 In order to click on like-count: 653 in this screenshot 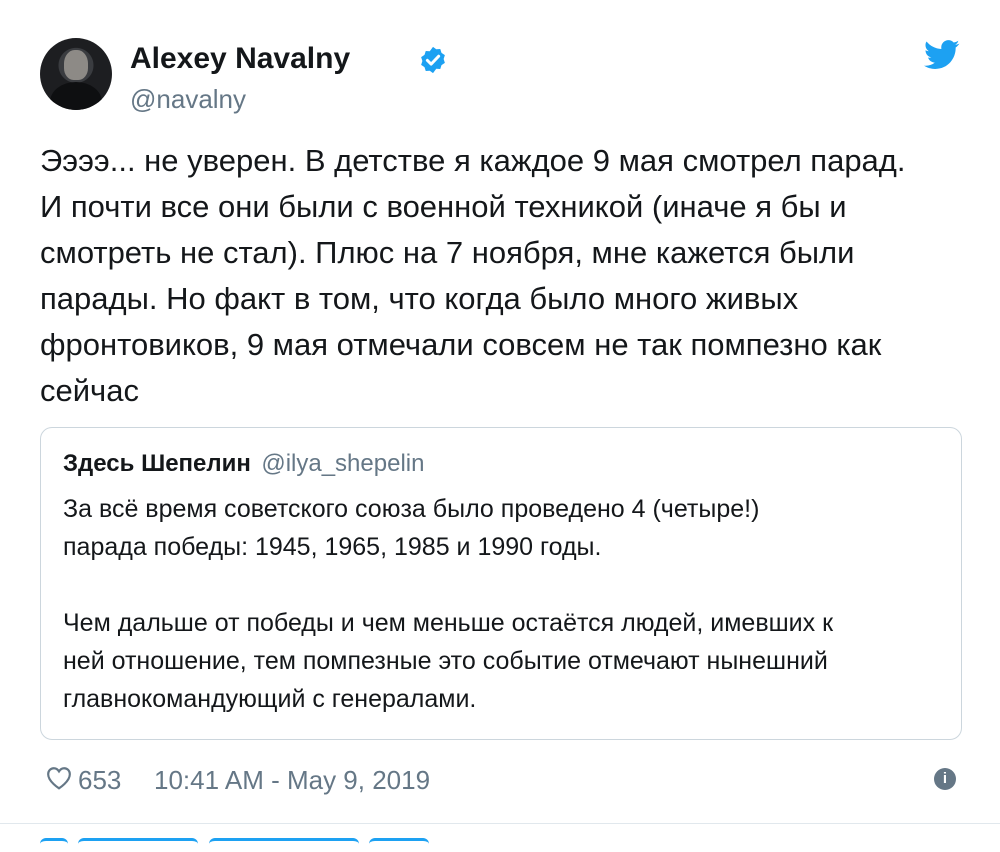, I will do `click(99, 780)`.